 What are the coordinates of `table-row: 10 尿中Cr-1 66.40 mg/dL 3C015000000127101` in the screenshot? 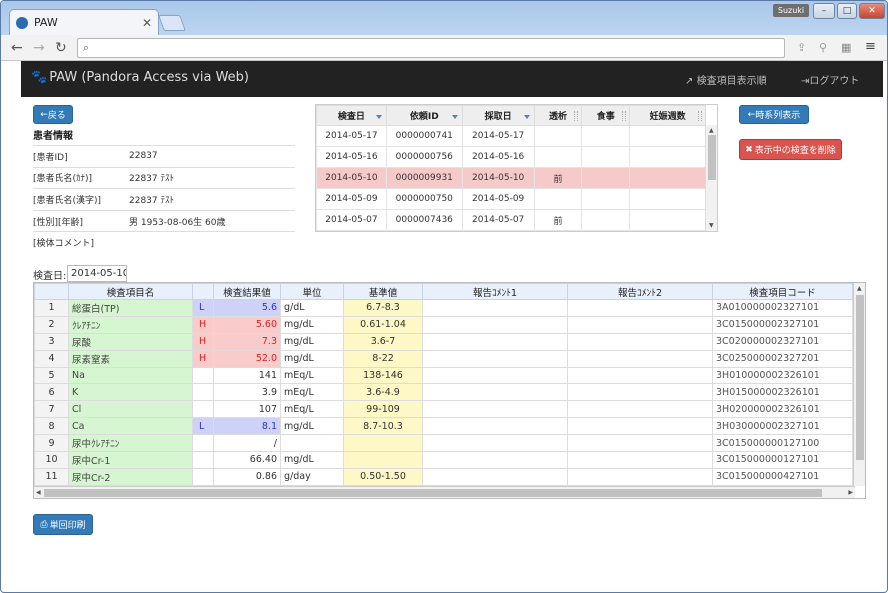 It's located at (443, 460).